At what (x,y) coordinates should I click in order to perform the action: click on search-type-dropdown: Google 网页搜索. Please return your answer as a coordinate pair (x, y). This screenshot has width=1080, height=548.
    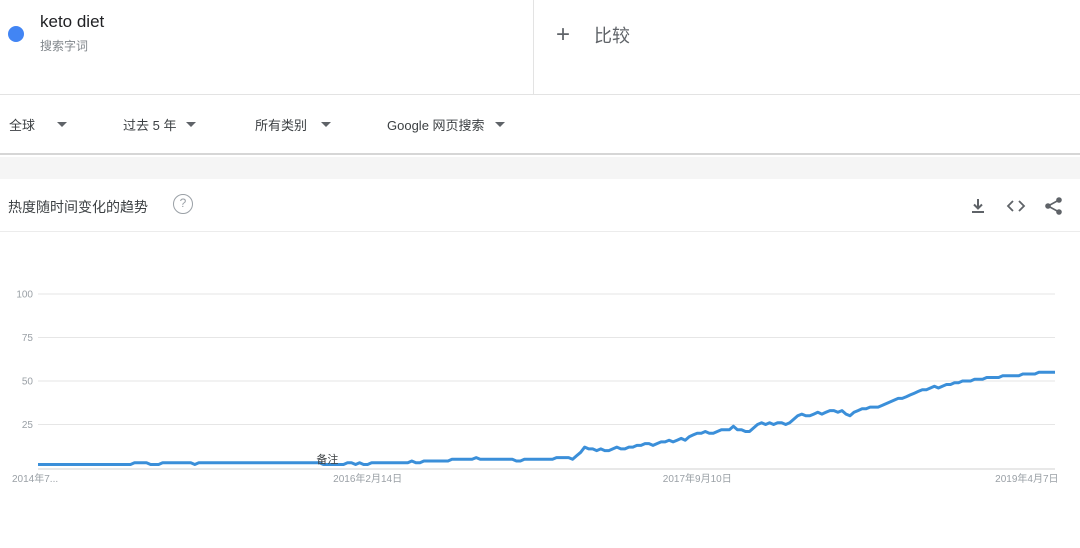
    Looking at the image, I should click on (446, 124).